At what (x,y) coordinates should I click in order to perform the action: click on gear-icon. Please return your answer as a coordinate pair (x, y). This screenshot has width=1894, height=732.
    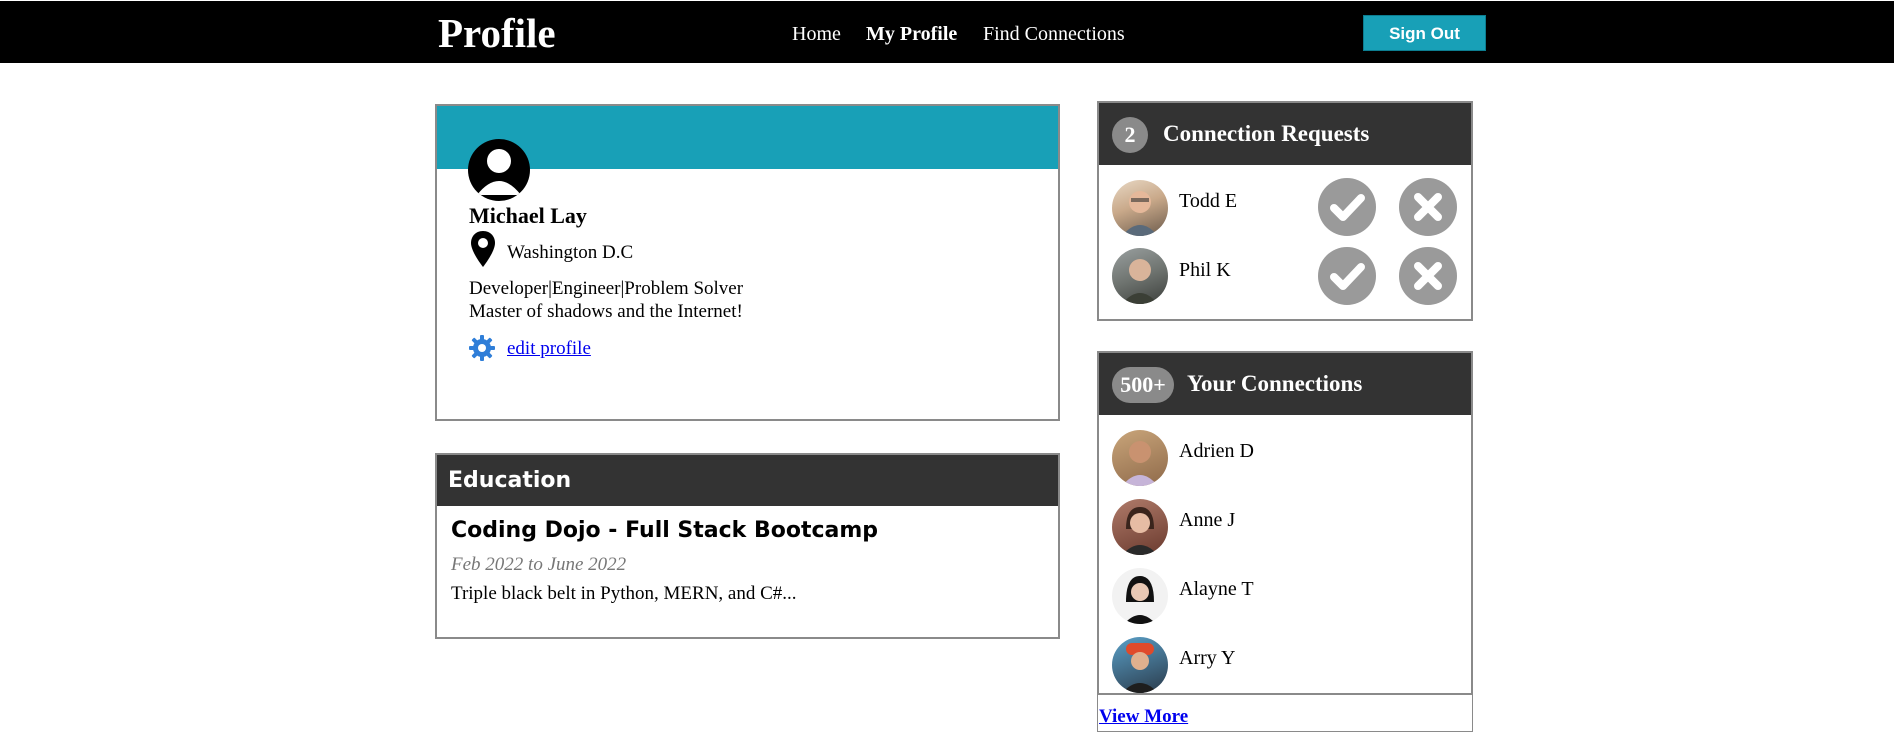
    Looking at the image, I should click on (482, 348).